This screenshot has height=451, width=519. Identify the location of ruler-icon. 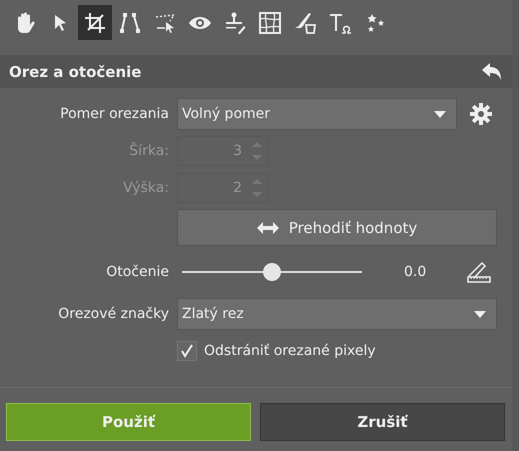
(479, 272).